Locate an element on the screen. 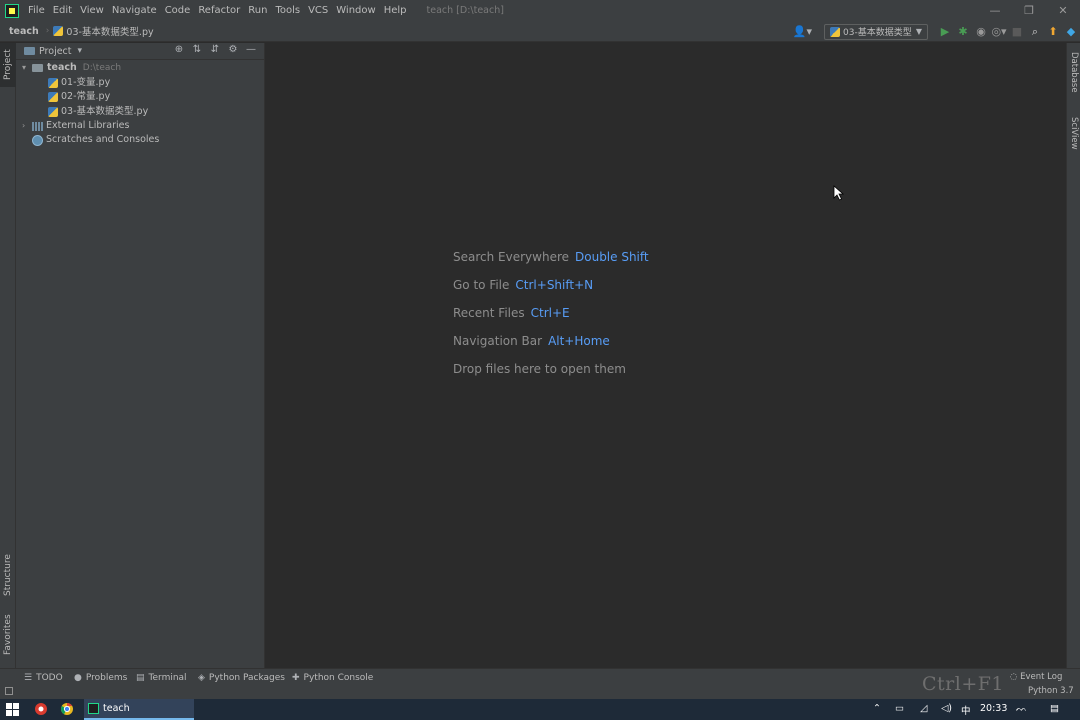 Image resolution: width=1080 pixels, height=720 pixels. network-icon: ◿ is located at coordinates (923, 708).